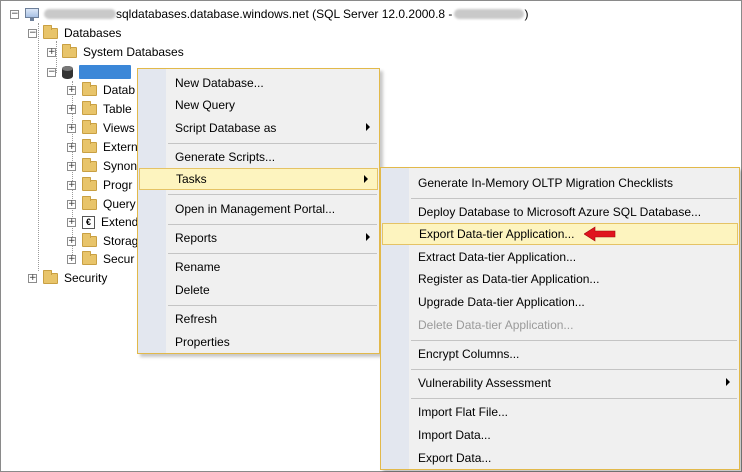 The image size is (742, 472). What do you see at coordinates (120, 147) in the screenshot?
I see `tree-node-label: Extern` at bounding box center [120, 147].